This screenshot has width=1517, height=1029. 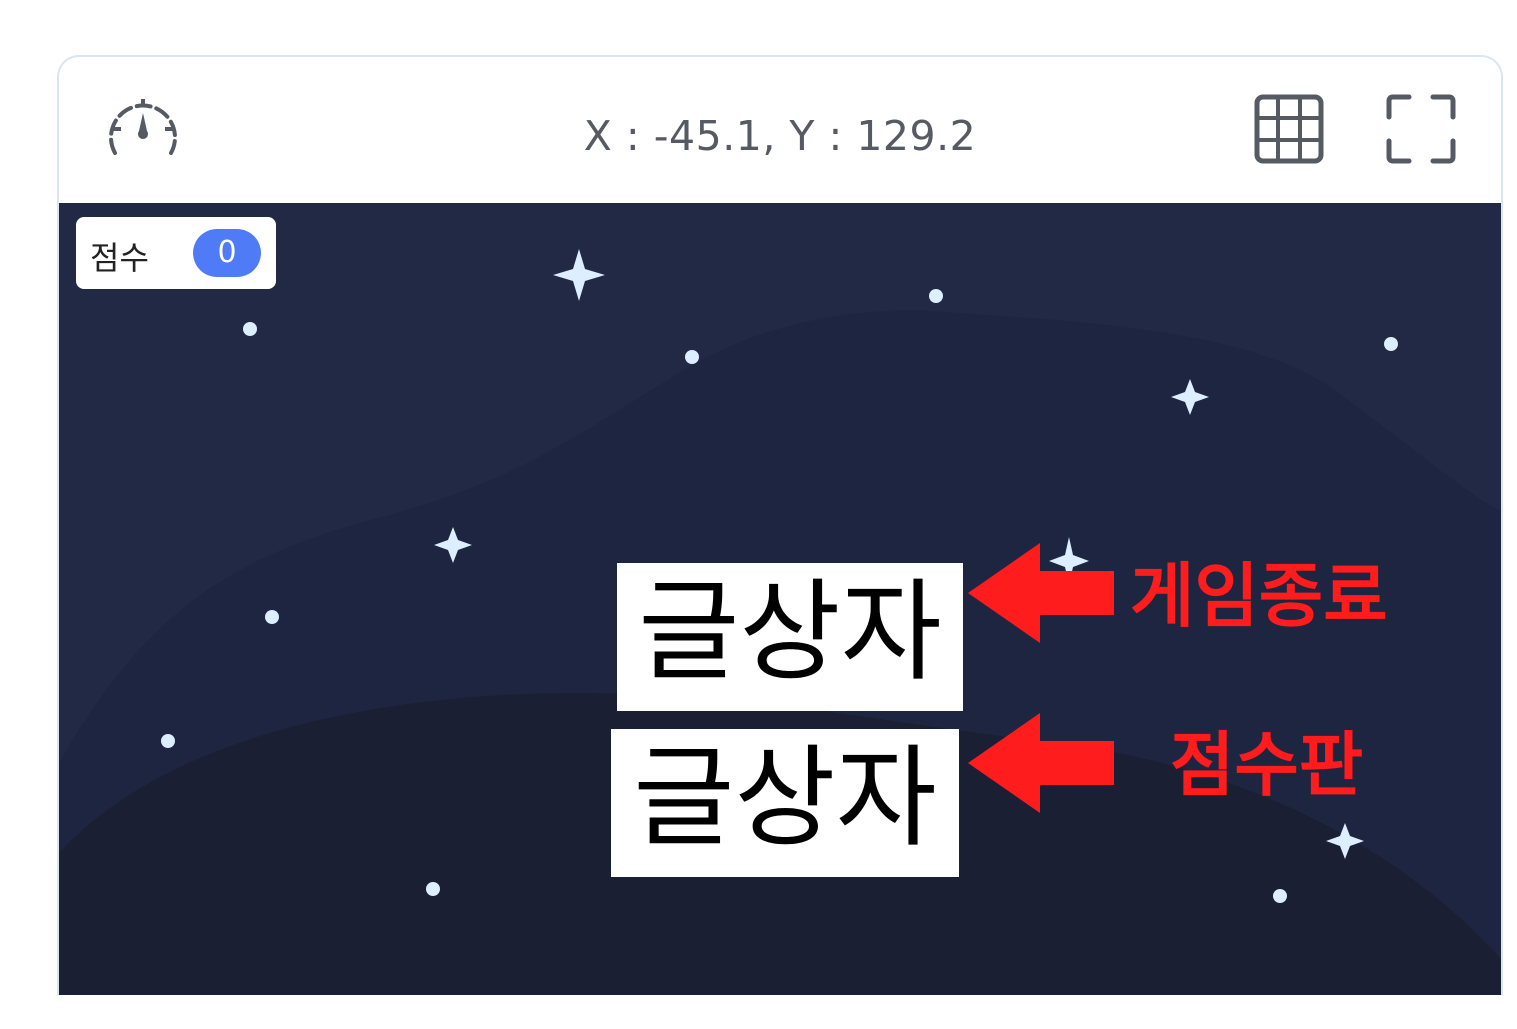 What do you see at coordinates (790, 637) in the screenshot?
I see `game-over-text-sprite: 글상자` at bounding box center [790, 637].